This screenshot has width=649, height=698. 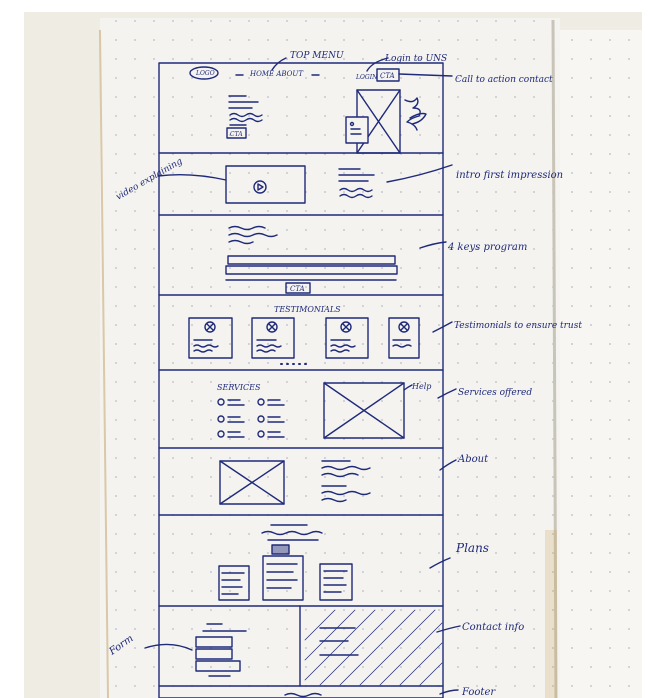 What do you see at coordinates (509, 175) in the screenshot?
I see `intro-note: intro first impression` at bounding box center [509, 175].